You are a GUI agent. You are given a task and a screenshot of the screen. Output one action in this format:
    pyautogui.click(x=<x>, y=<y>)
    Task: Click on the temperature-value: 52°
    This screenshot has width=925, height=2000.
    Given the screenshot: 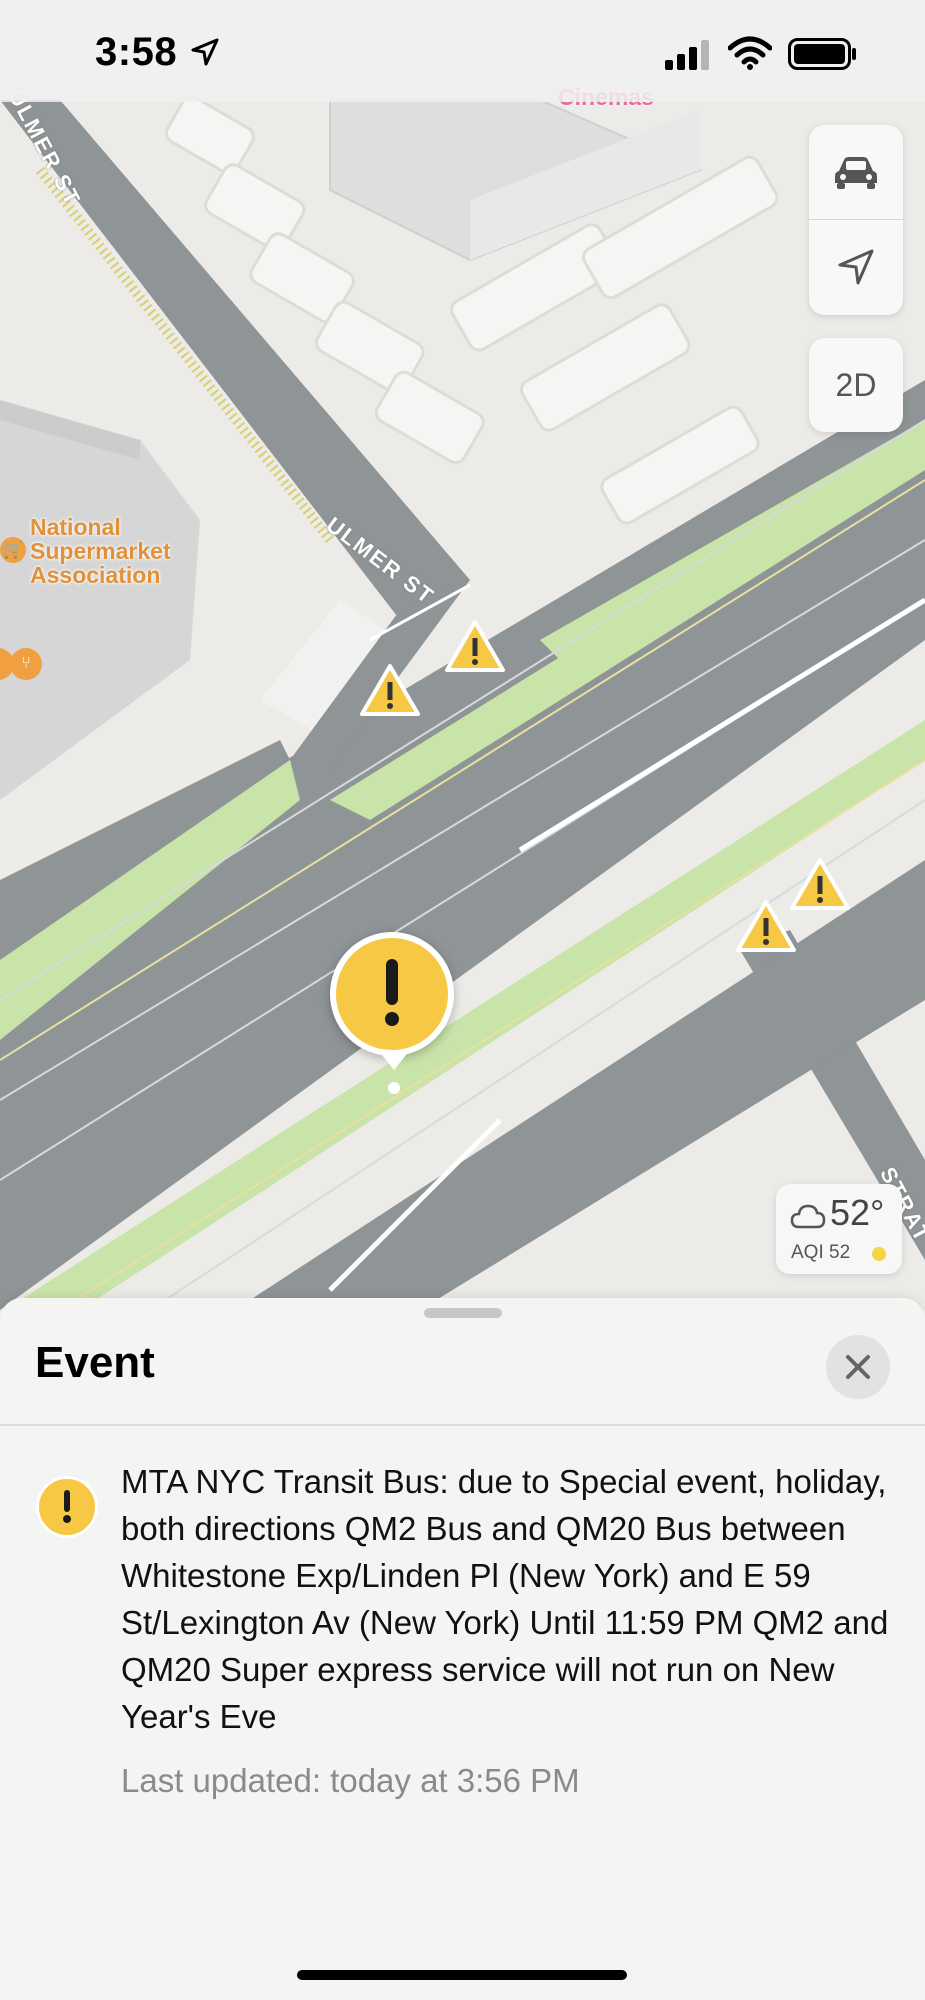 What is the action you would take?
    pyautogui.click(x=857, y=1212)
    